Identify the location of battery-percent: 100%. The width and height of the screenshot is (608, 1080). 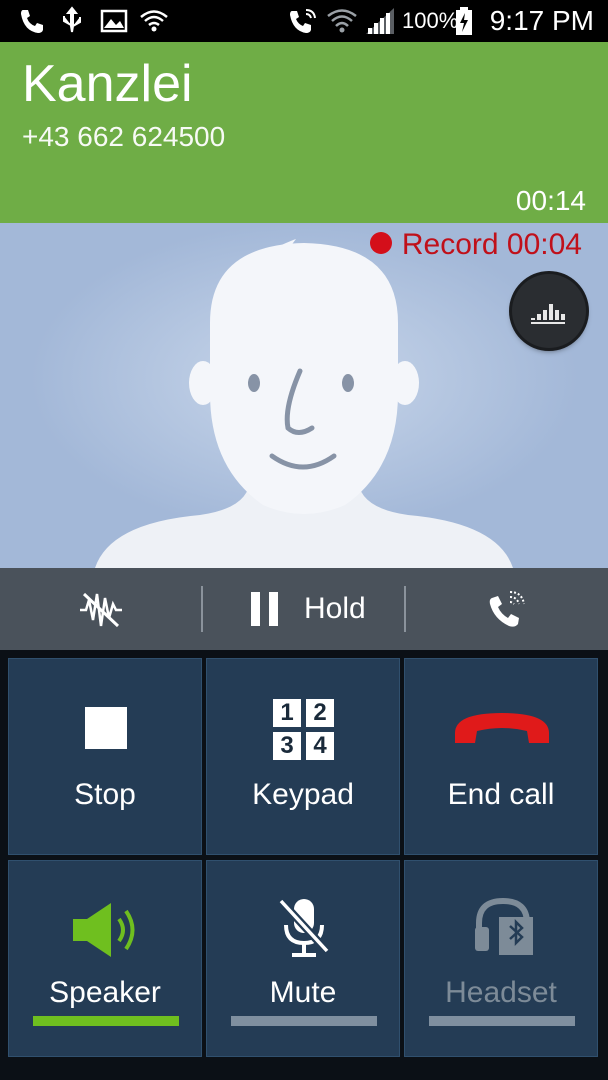
(430, 20).